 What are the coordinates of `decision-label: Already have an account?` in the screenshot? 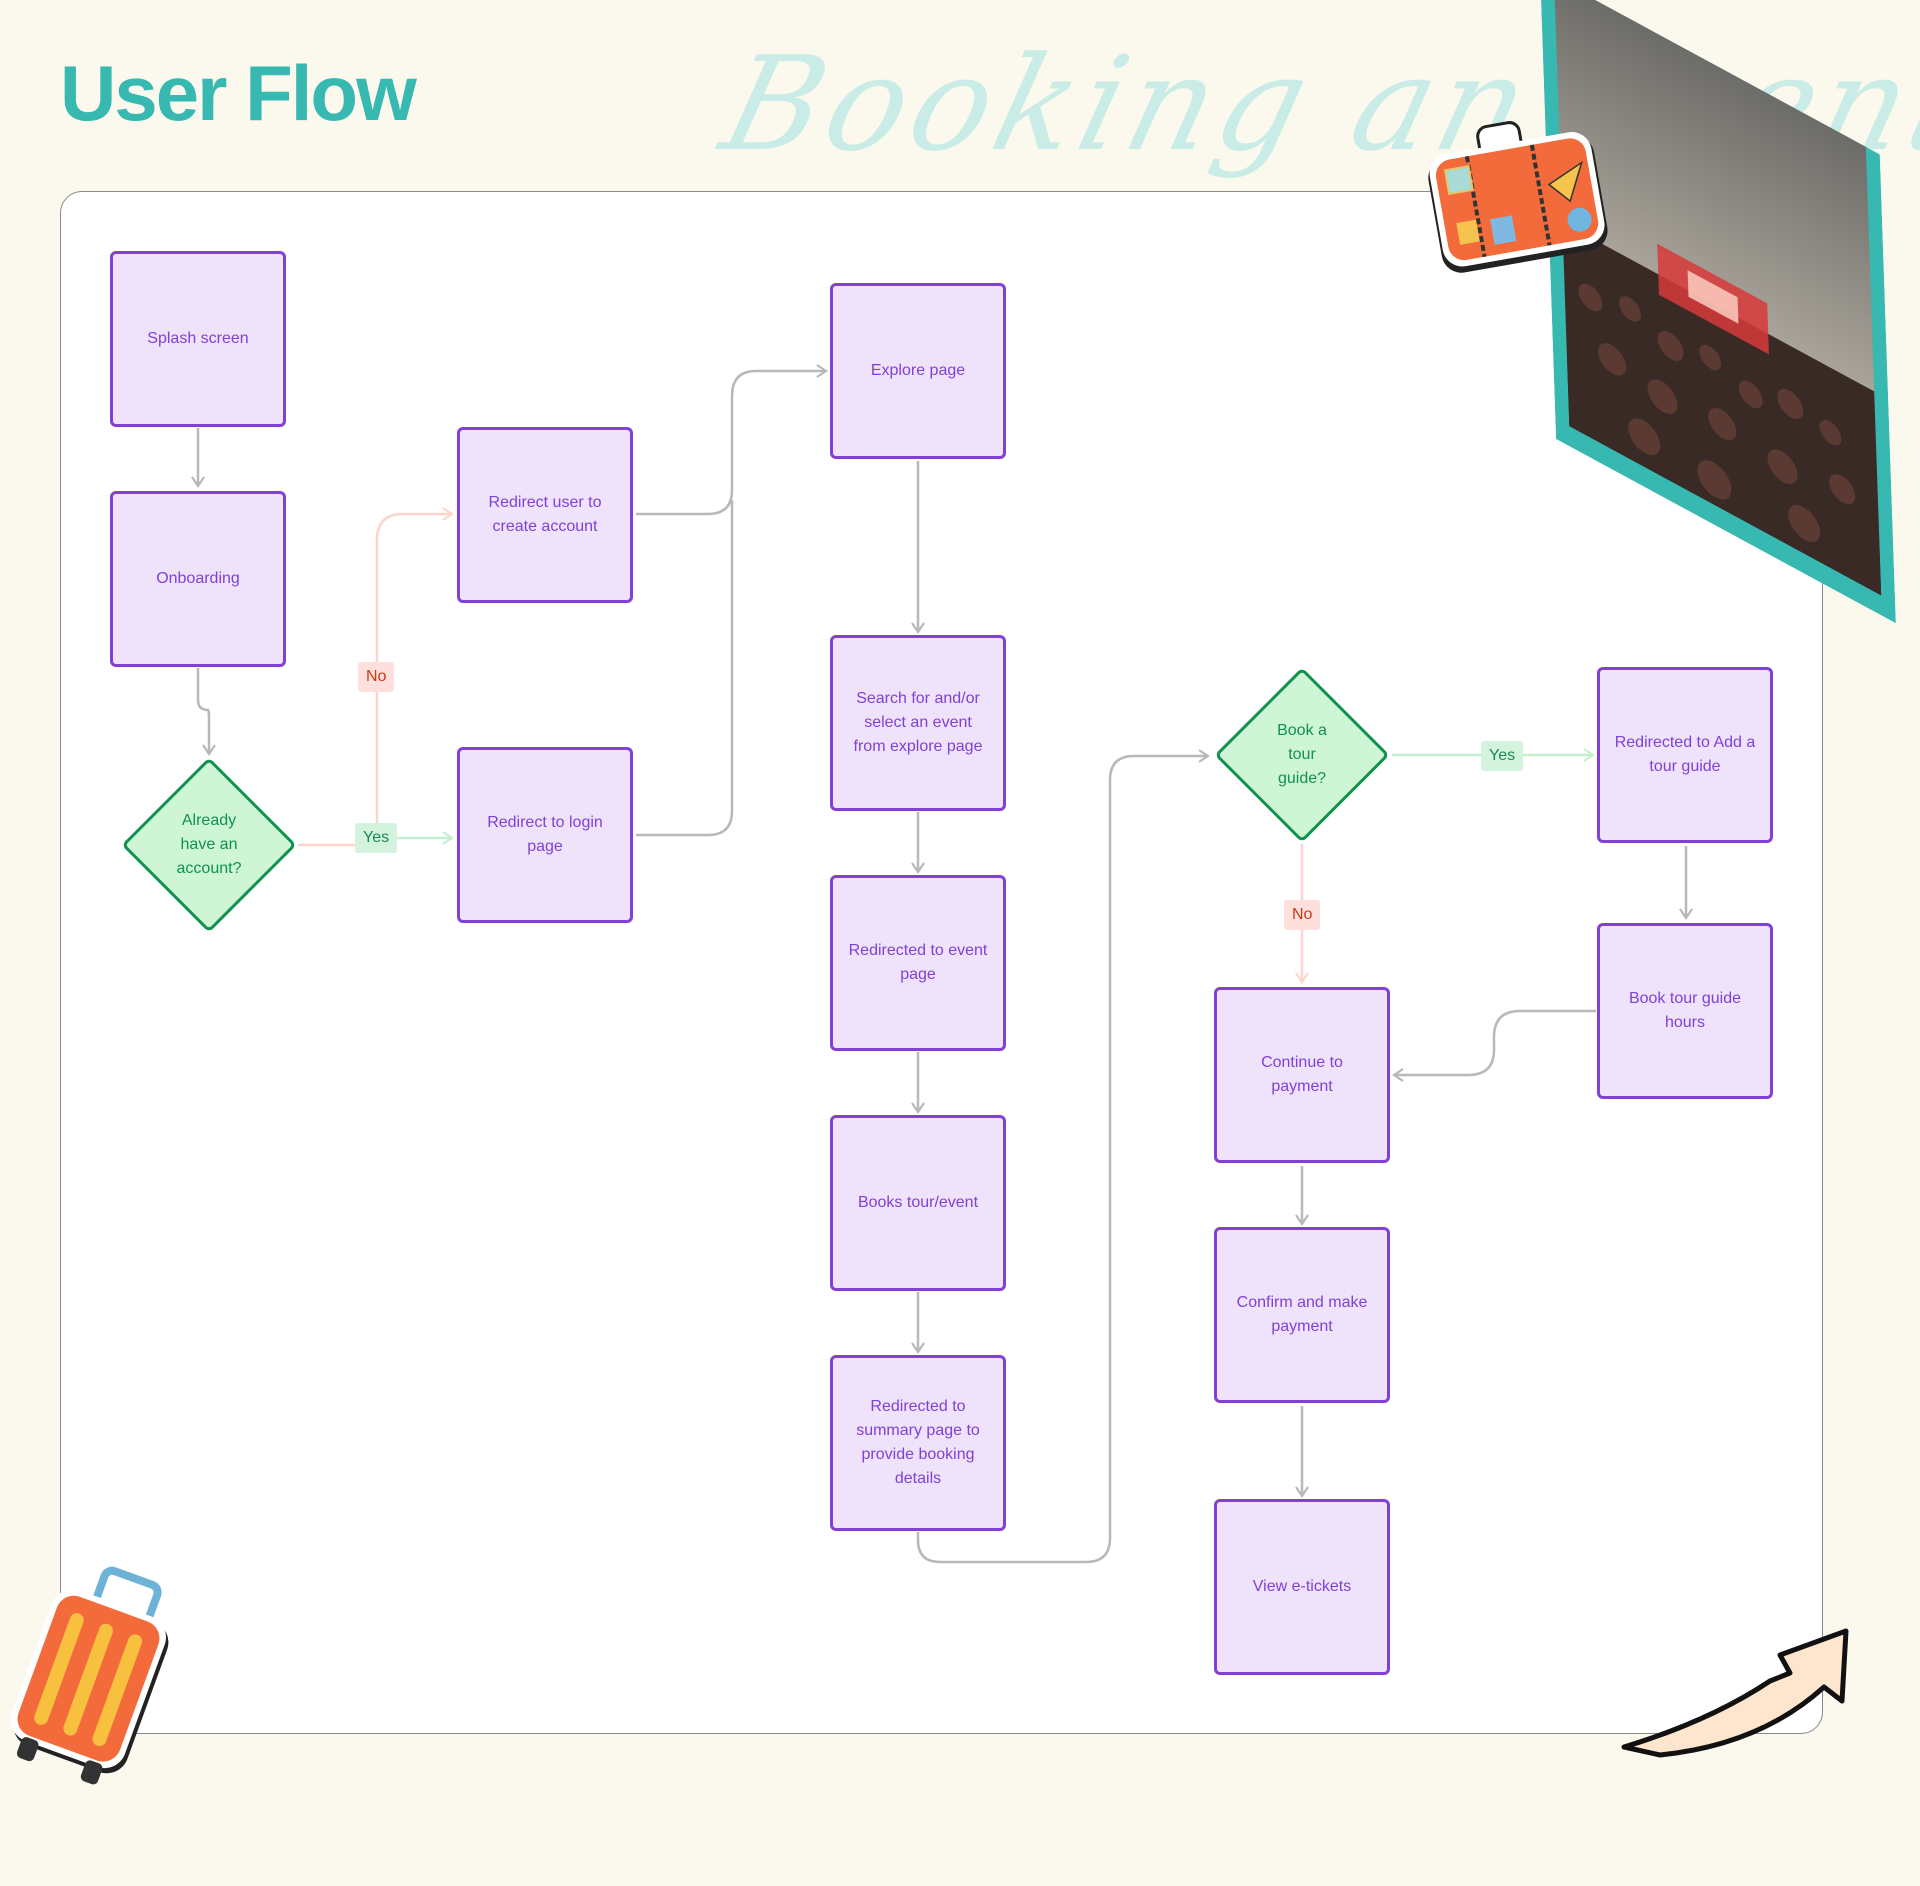 It's located at (209, 844).